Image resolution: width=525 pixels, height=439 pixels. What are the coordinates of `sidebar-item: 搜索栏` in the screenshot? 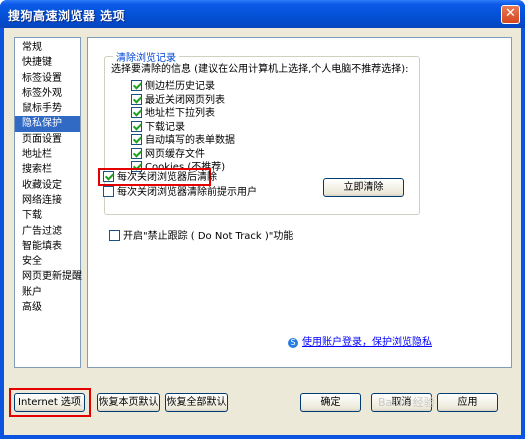 It's located at (47, 169).